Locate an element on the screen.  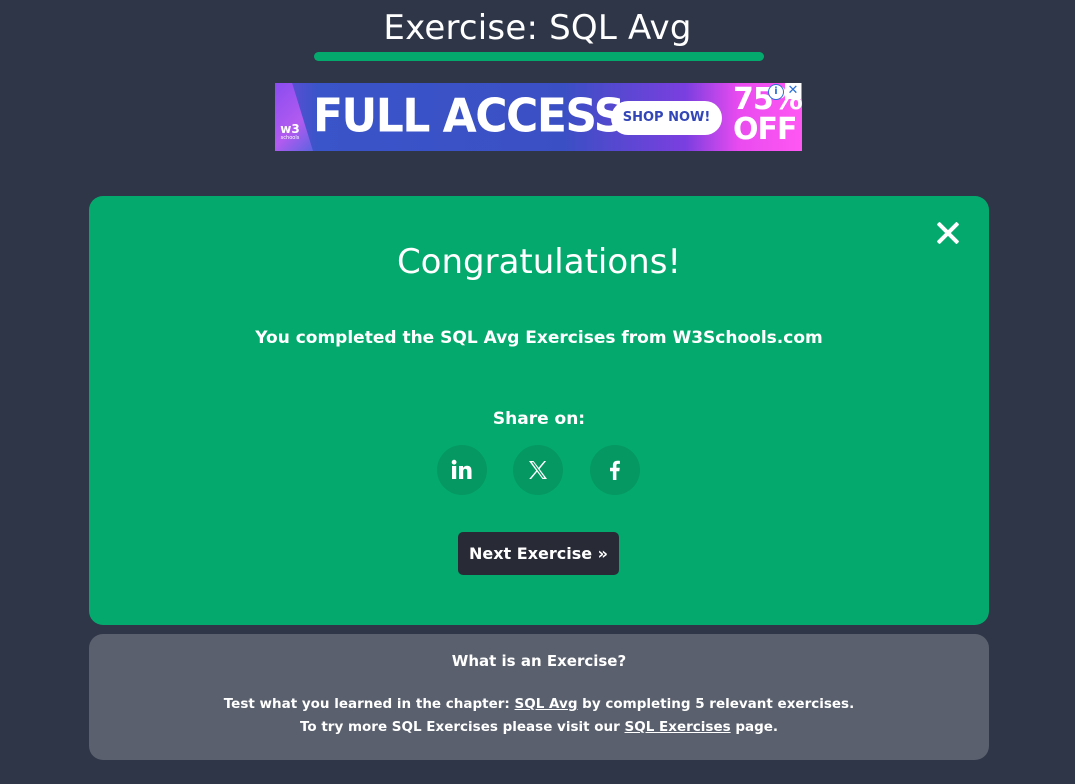
congratulations-heading: Congratulations! is located at coordinates (539, 262).